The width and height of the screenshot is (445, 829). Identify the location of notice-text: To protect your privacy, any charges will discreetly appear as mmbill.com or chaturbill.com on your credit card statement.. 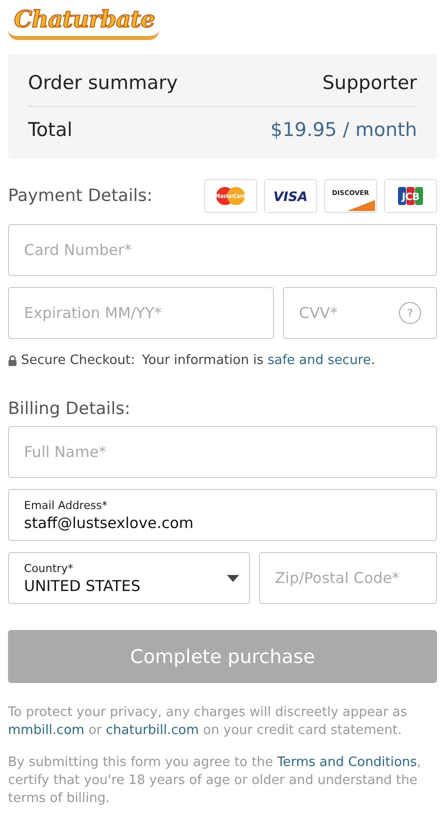
(208, 722).